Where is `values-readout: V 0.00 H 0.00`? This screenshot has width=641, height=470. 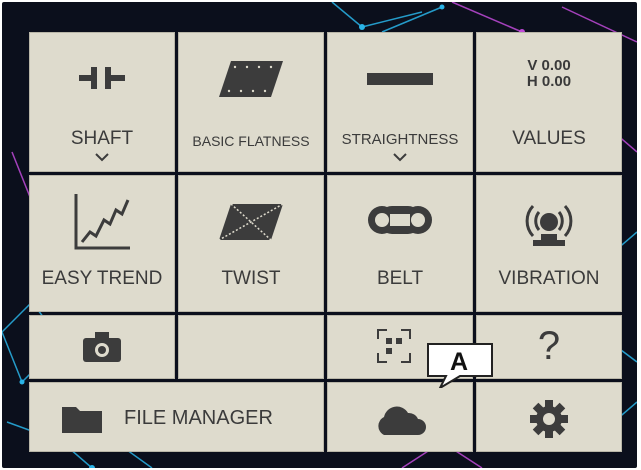 values-readout: V 0.00 H 0.00 is located at coordinates (549, 74).